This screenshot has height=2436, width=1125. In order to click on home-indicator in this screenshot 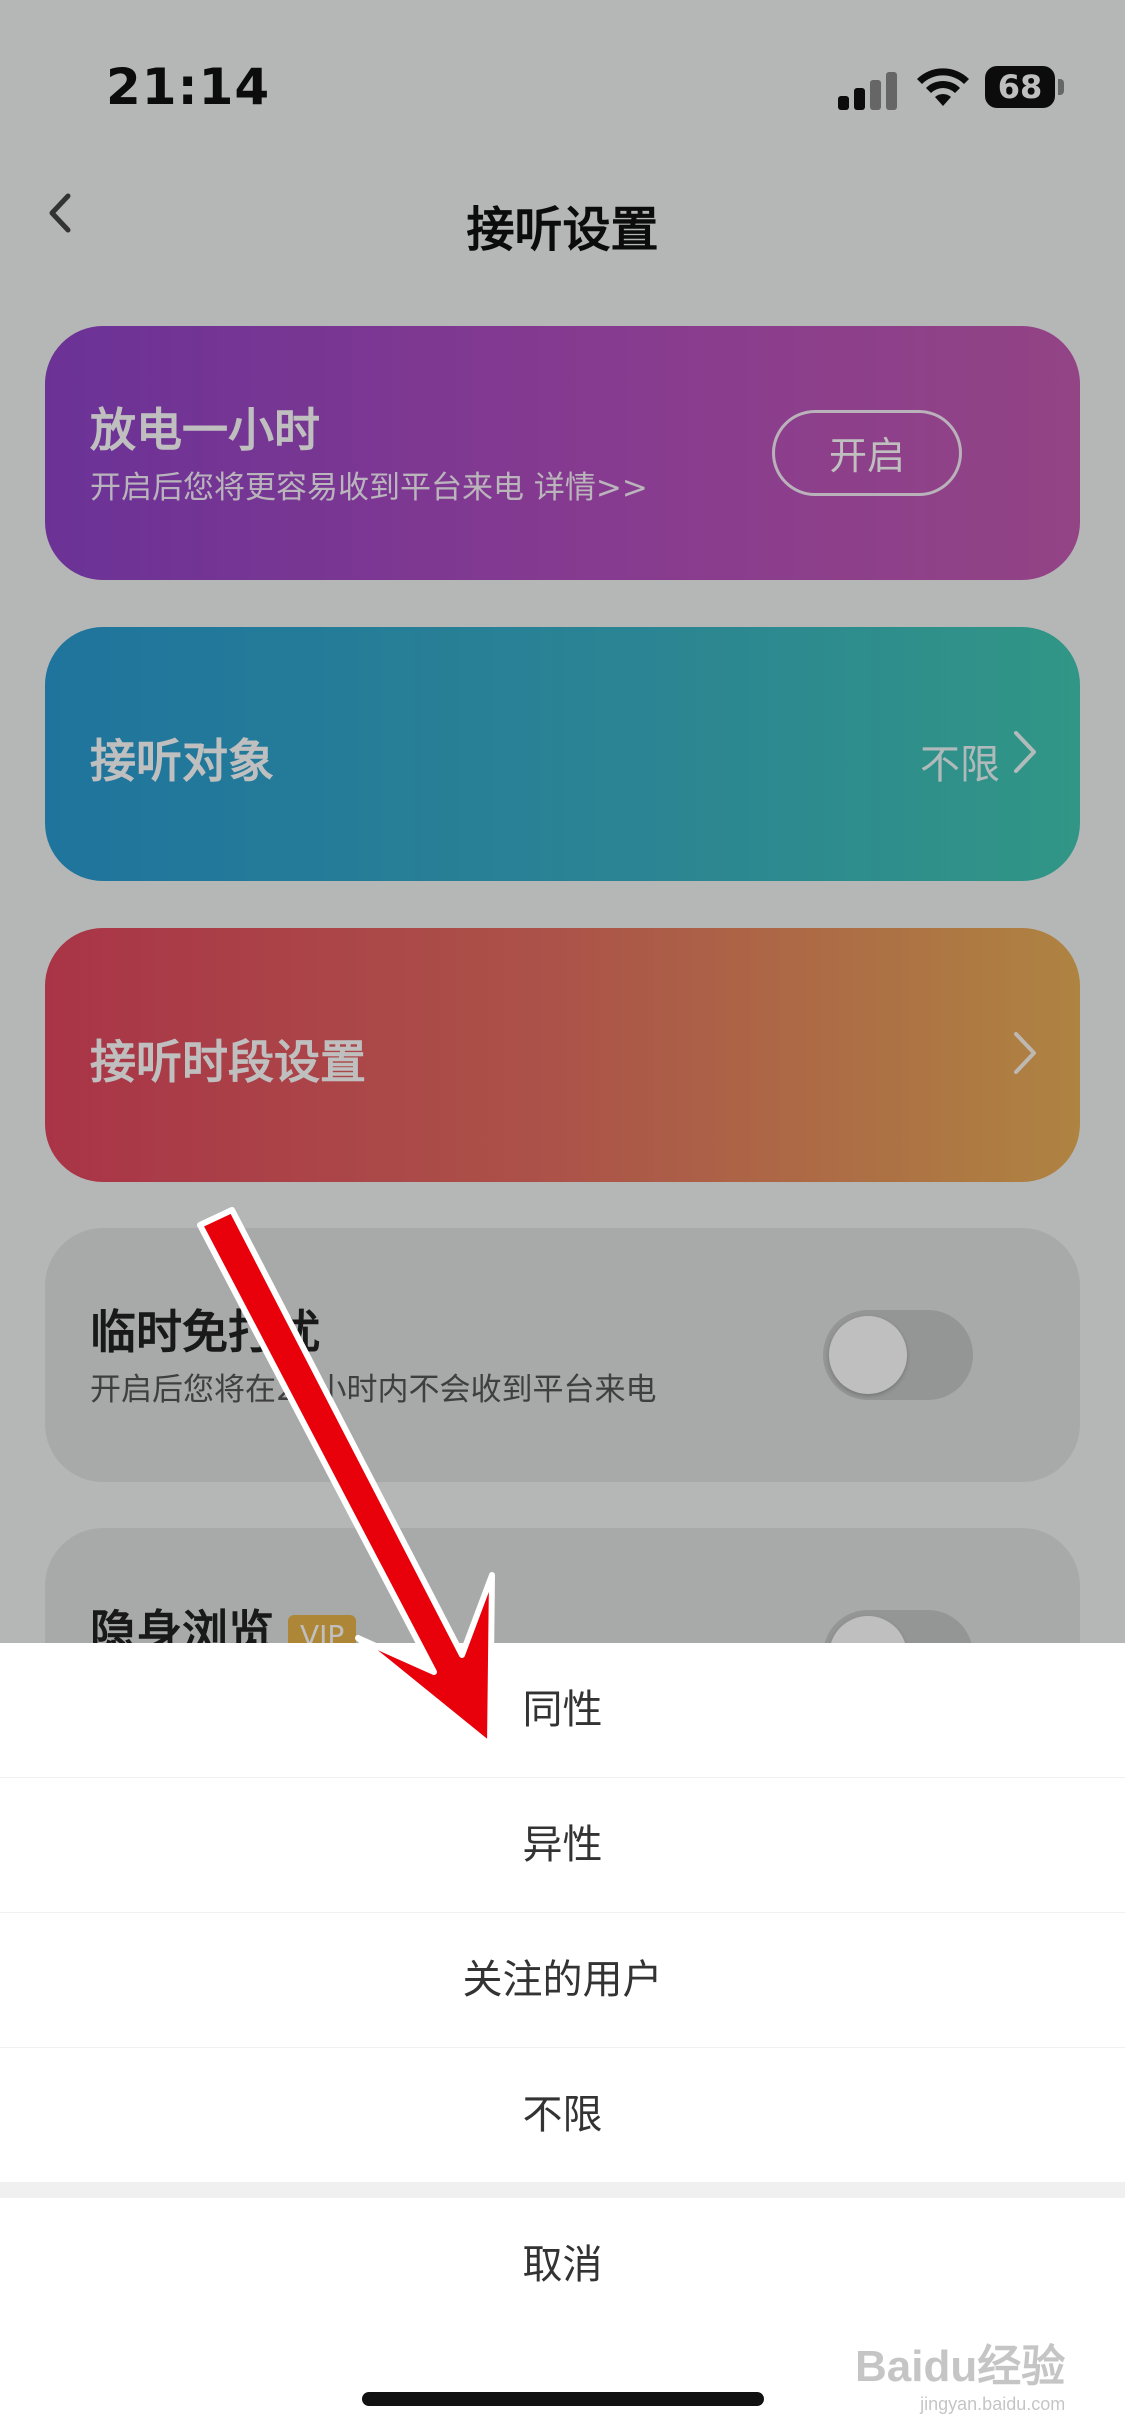, I will do `click(563, 2399)`.